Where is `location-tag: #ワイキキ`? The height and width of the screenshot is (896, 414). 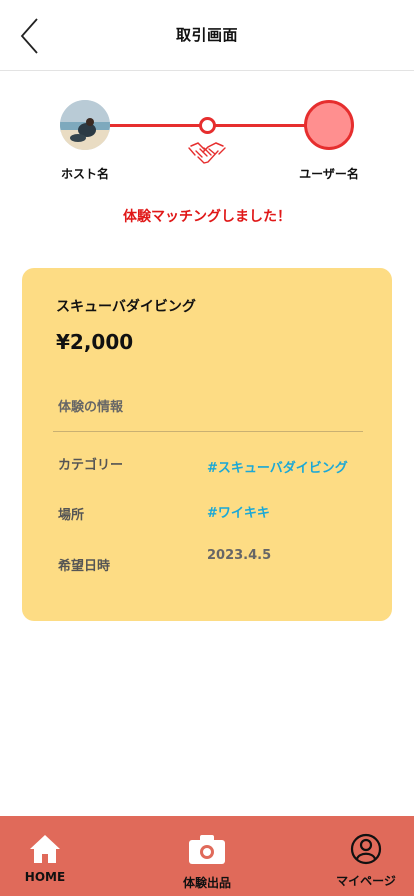 location-tag: #ワイキキ is located at coordinates (238, 511).